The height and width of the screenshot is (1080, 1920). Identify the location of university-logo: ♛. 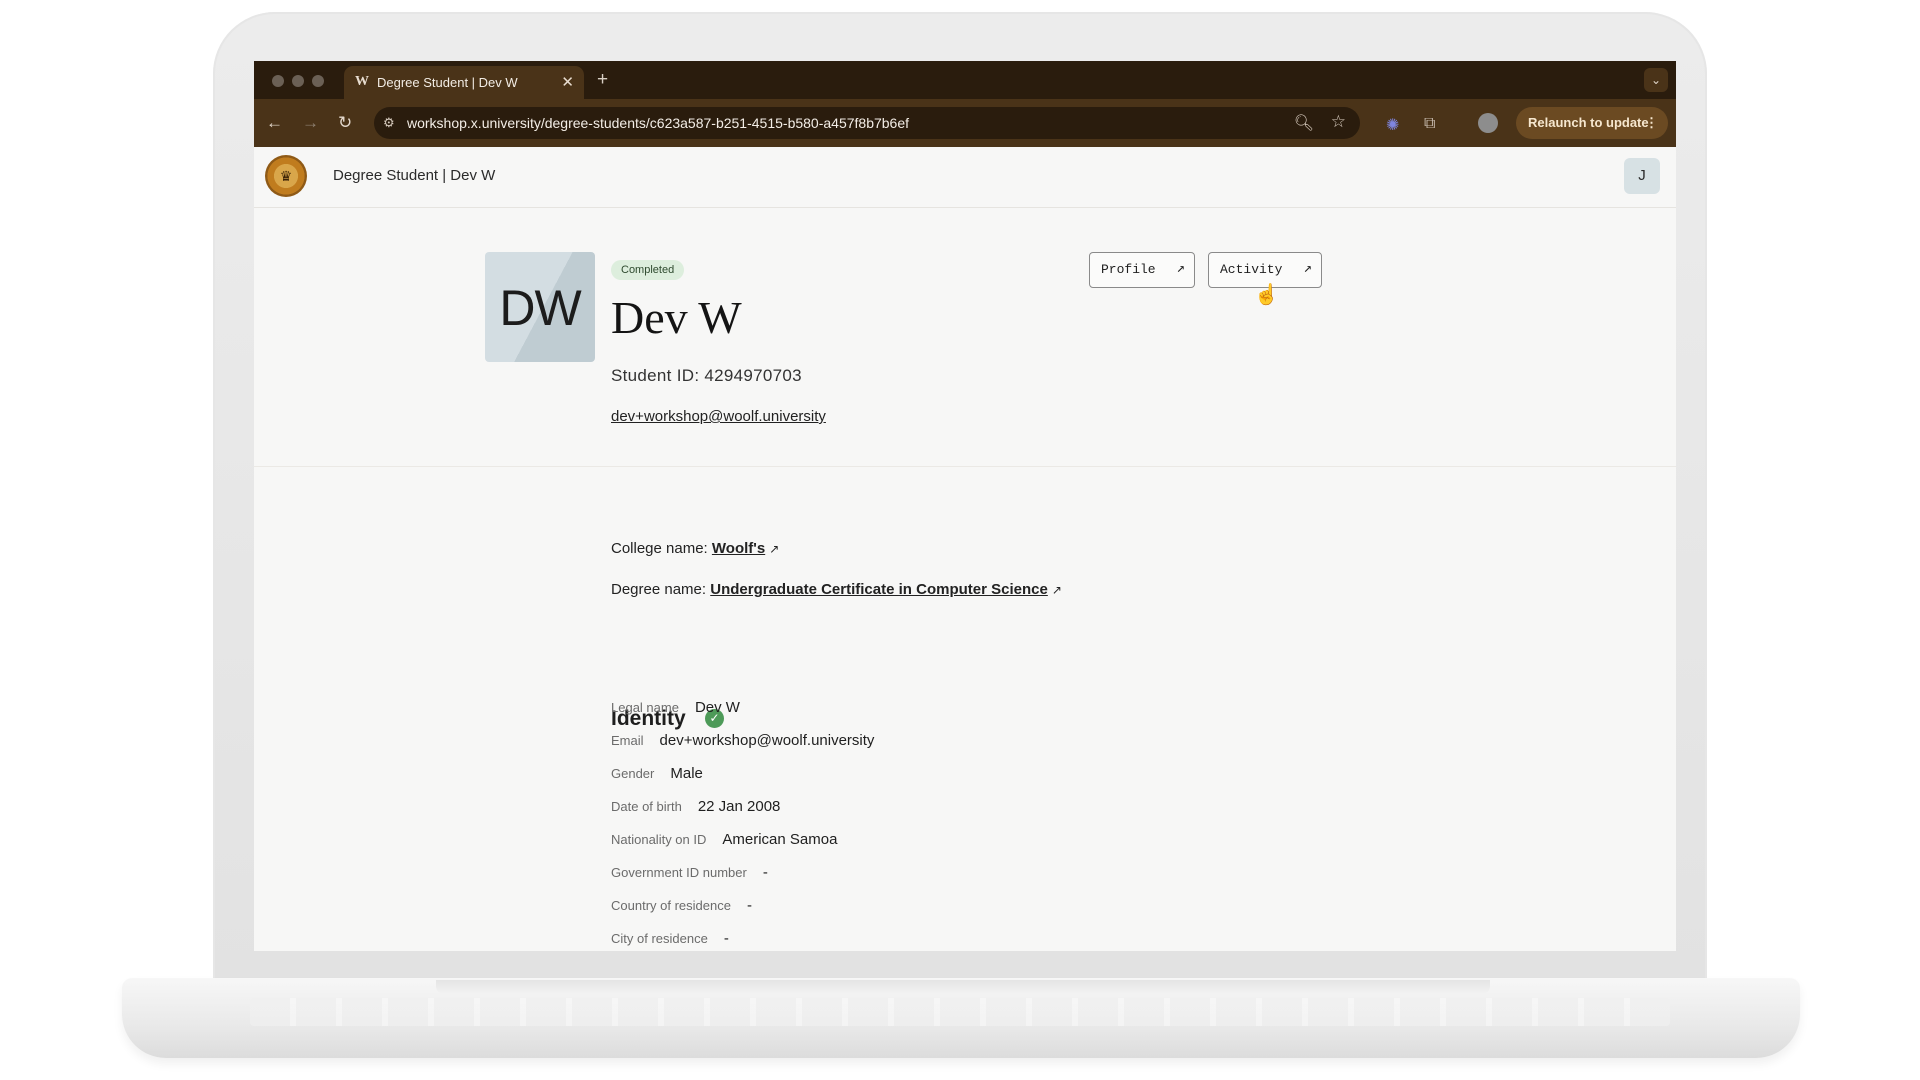
(286, 176).